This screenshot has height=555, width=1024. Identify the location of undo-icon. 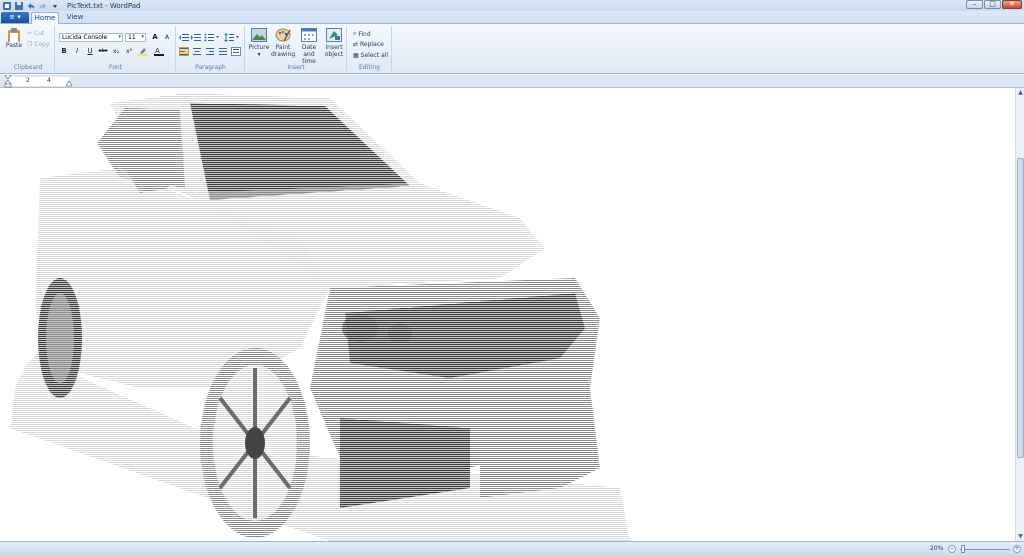
(31, 6).